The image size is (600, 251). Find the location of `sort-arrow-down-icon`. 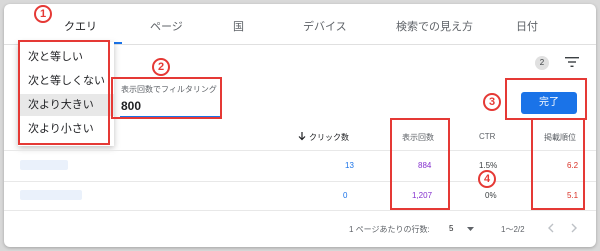

sort-arrow-down-icon is located at coordinates (302, 136).